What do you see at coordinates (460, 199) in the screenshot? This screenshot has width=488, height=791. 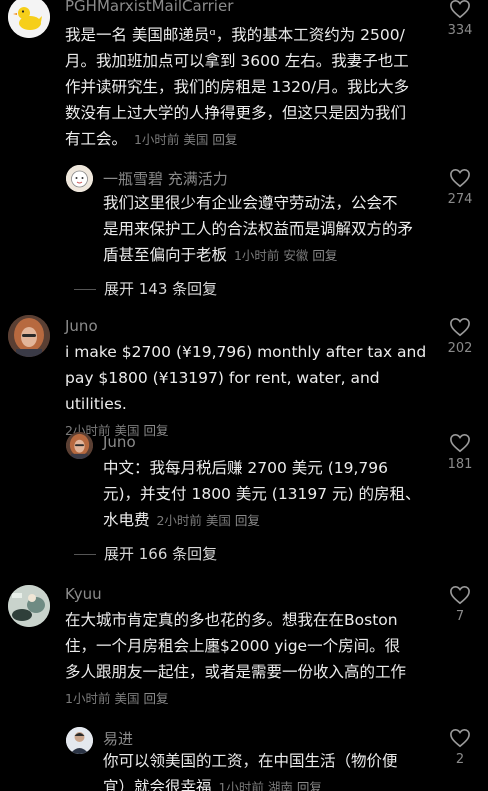 I see `like-count: 274` at bounding box center [460, 199].